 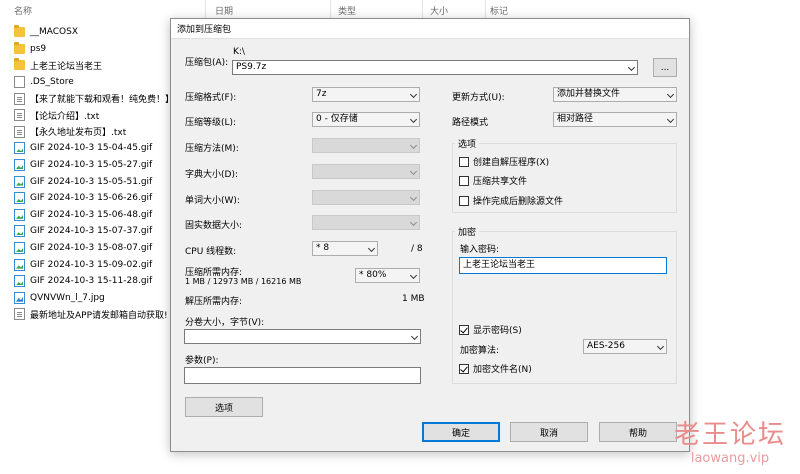 What do you see at coordinates (302, 375) in the screenshot?
I see `parameters-input` at bounding box center [302, 375].